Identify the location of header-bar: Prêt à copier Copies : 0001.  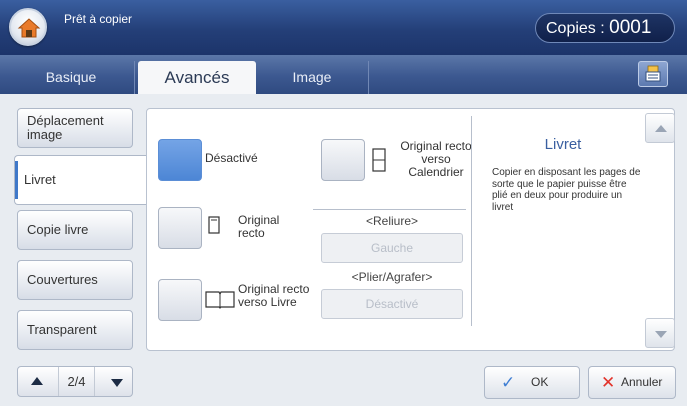
(343, 27).